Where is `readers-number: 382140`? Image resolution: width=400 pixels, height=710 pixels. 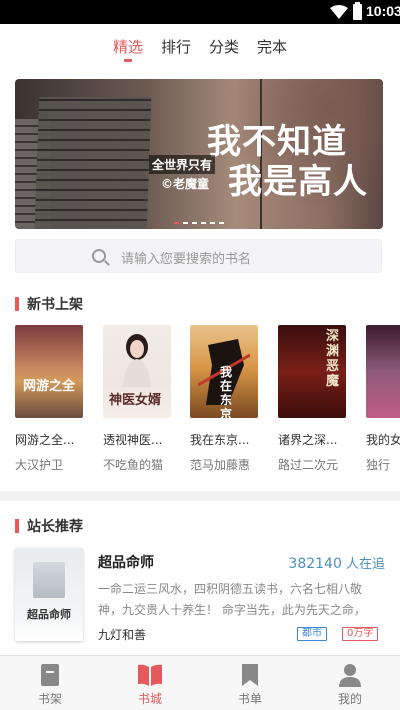
readers-number: 382140 is located at coordinates (315, 564).